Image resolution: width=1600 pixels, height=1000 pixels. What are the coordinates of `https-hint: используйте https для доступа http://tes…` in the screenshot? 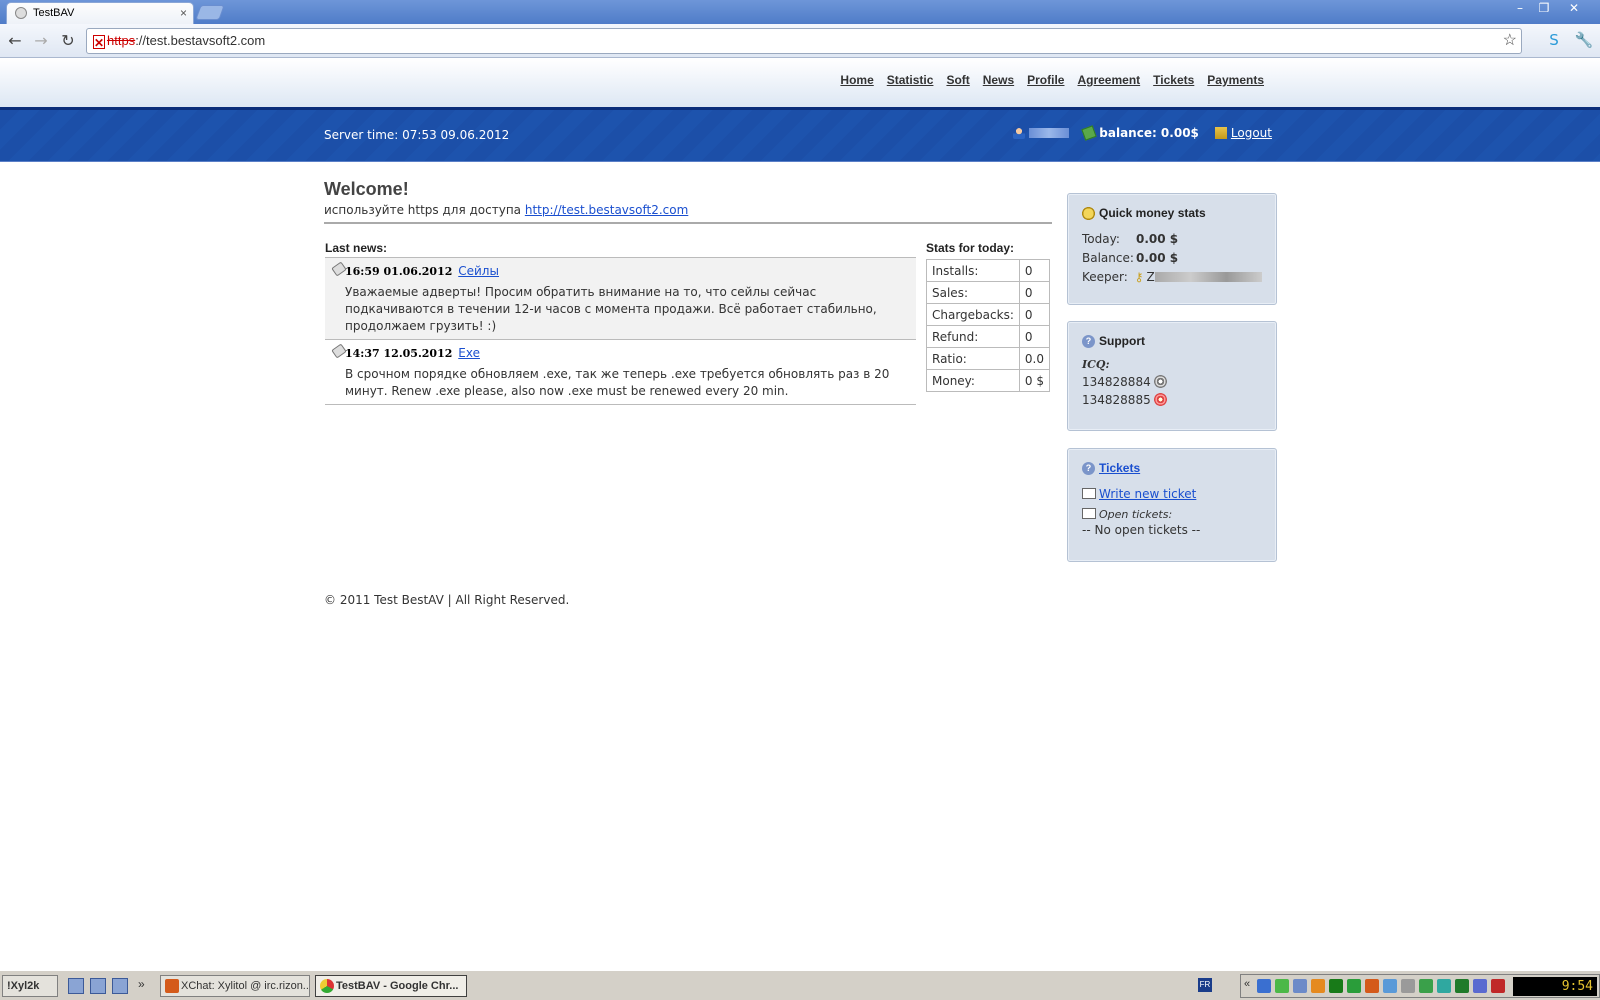 It's located at (688, 213).